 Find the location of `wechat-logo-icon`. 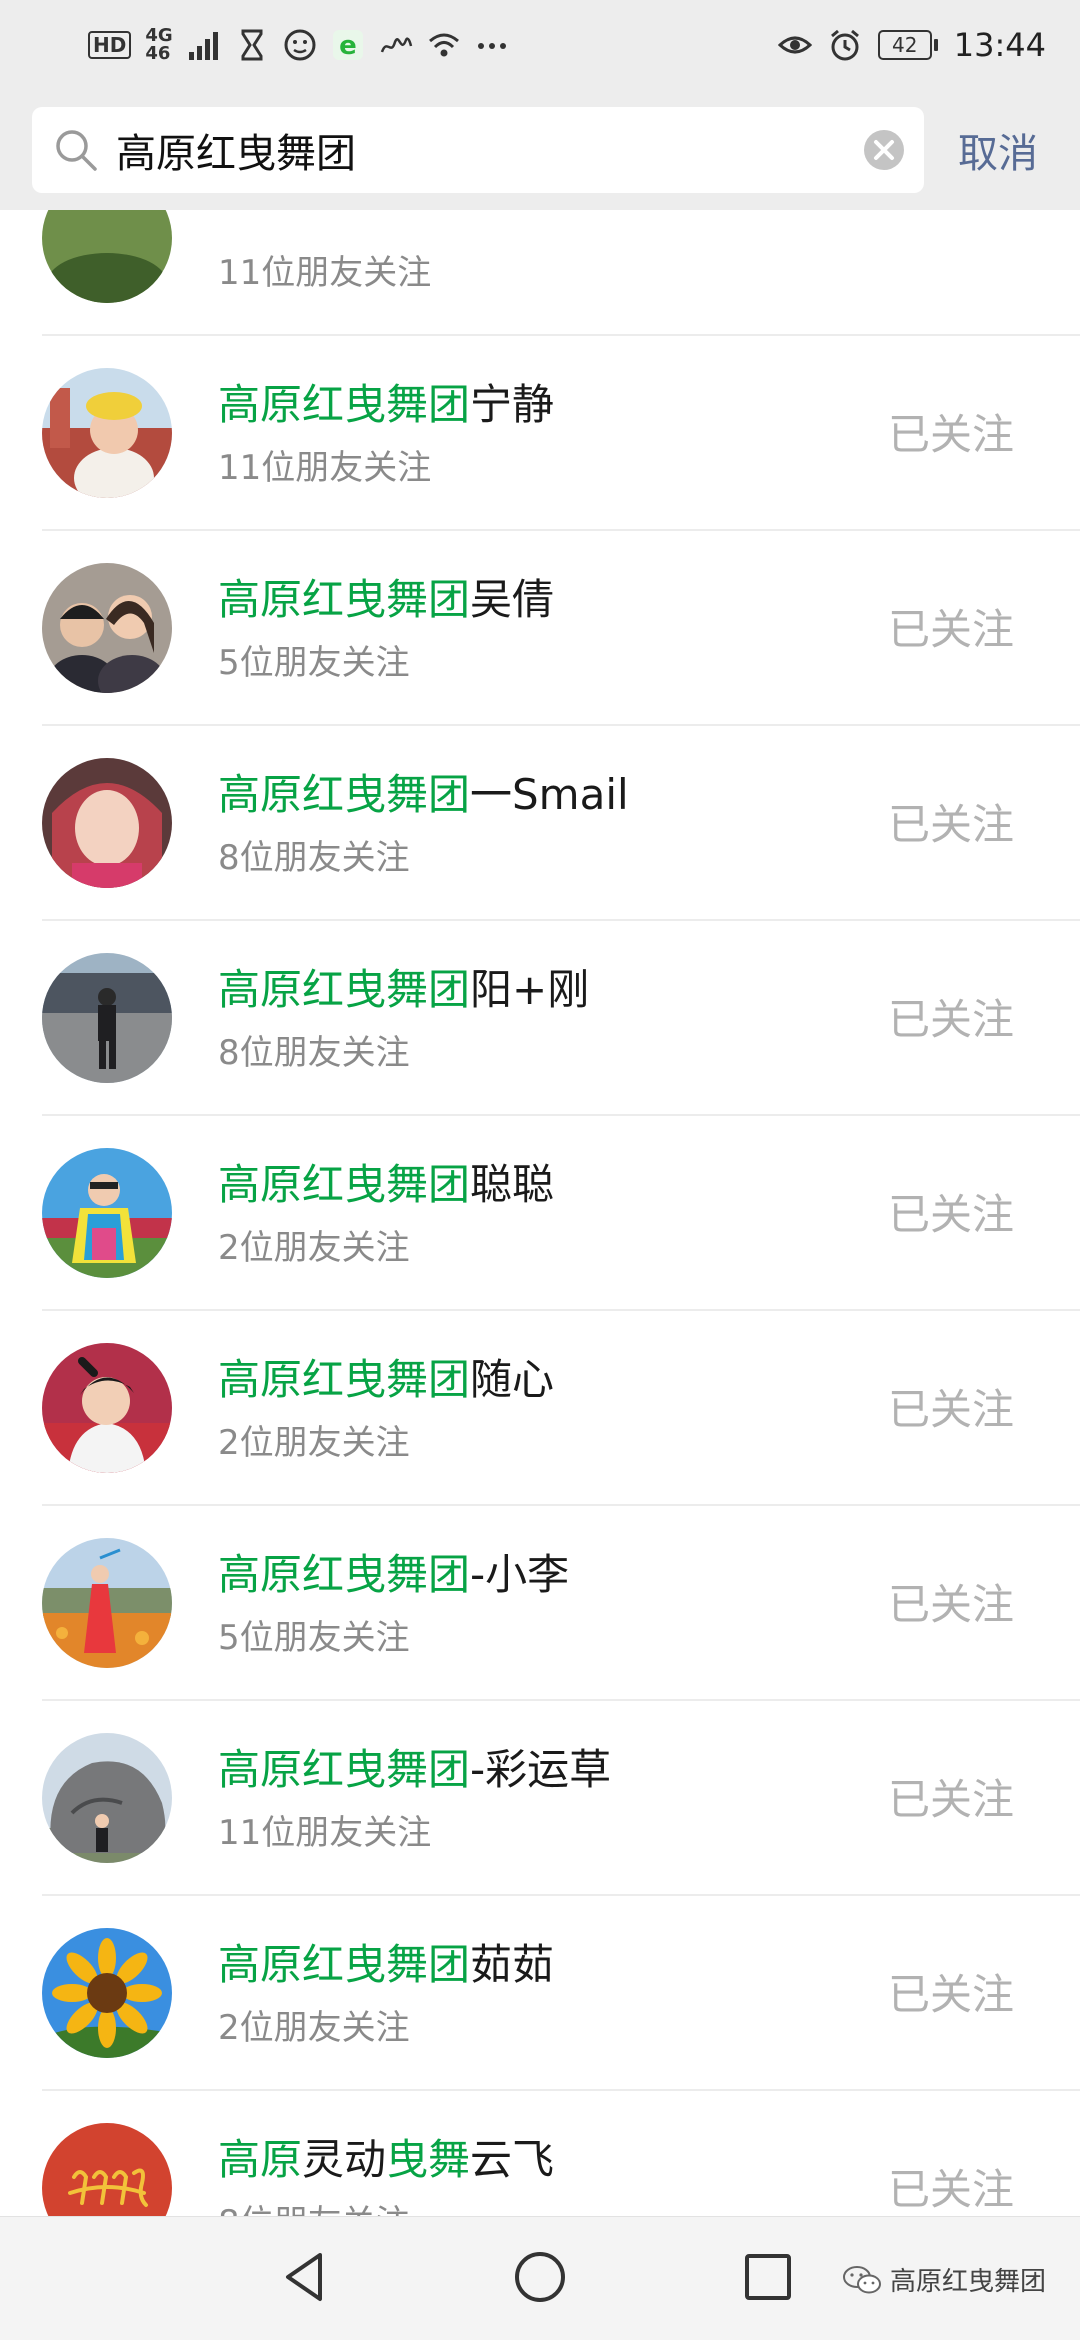

wechat-logo-icon is located at coordinates (861, 2279).